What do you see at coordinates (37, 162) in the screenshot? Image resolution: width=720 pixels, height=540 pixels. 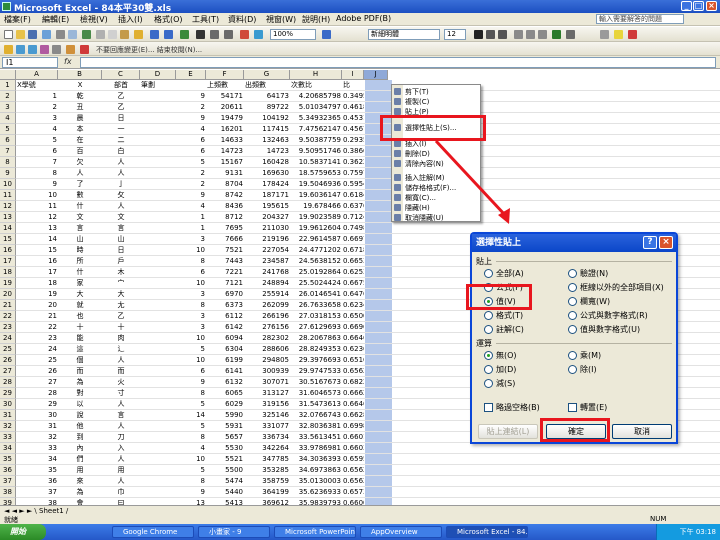 I see `cell: 7` at bounding box center [37, 162].